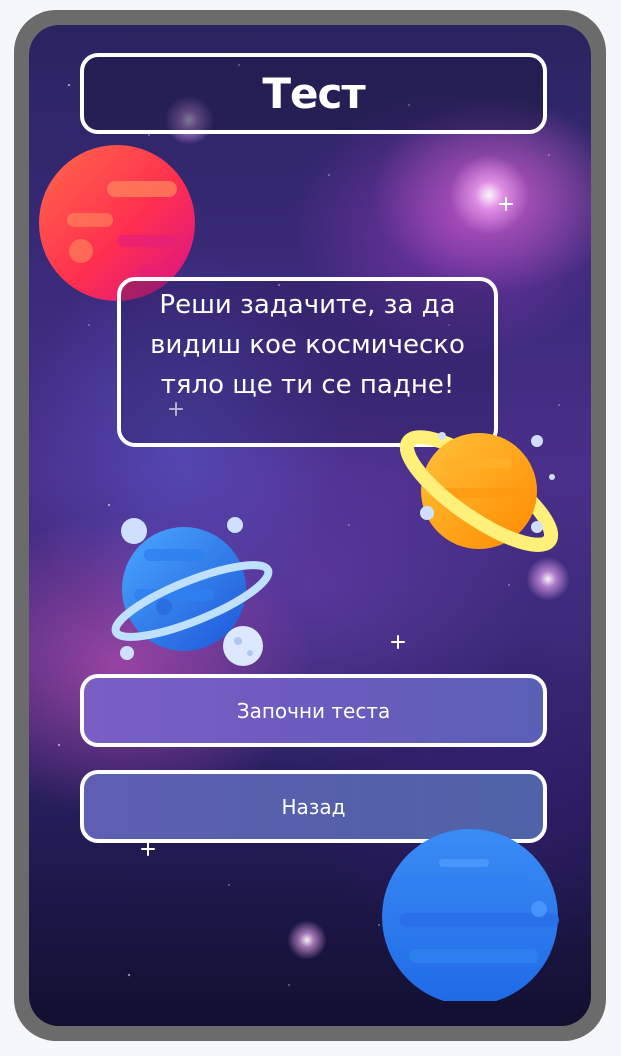  I want to click on back-label: Назад, so click(313, 806).